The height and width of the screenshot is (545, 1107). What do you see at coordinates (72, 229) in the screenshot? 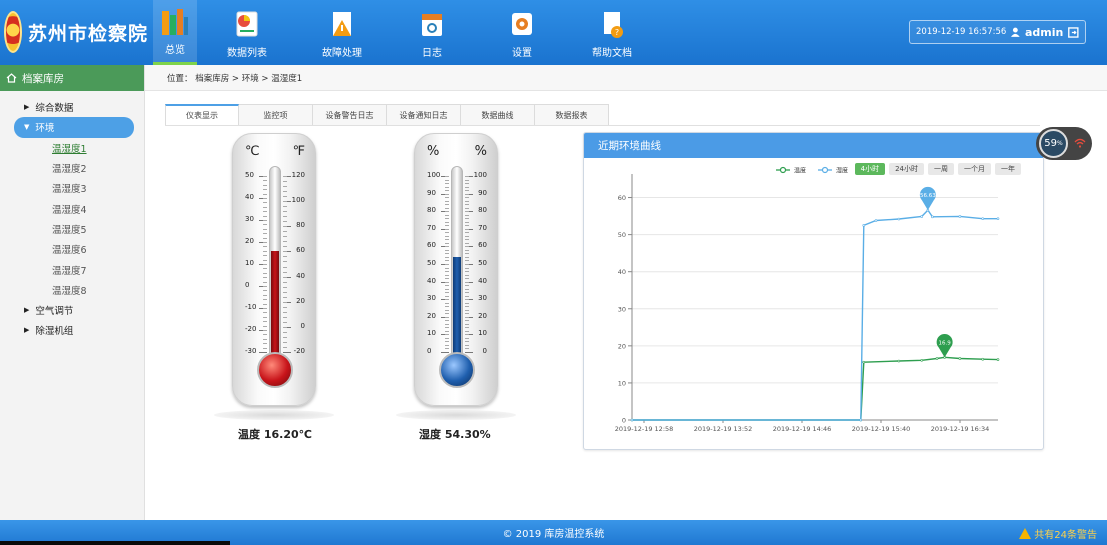
I see `sidebar-leaf-th5: 温湿度5` at bounding box center [72, 229].